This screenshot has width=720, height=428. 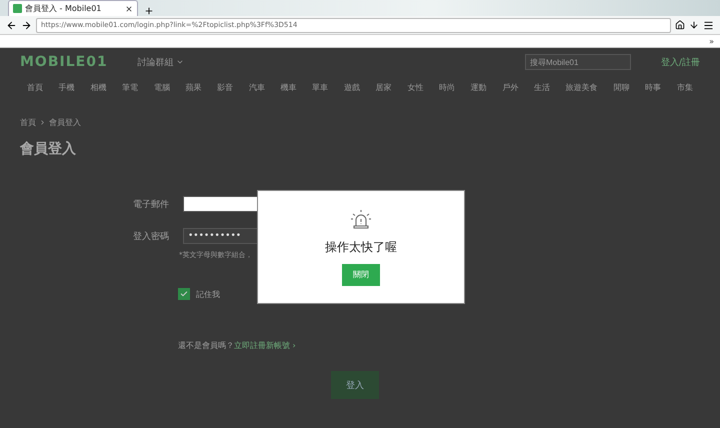 I want to click on nav-link: 汽車, so click(x=256, y=87).